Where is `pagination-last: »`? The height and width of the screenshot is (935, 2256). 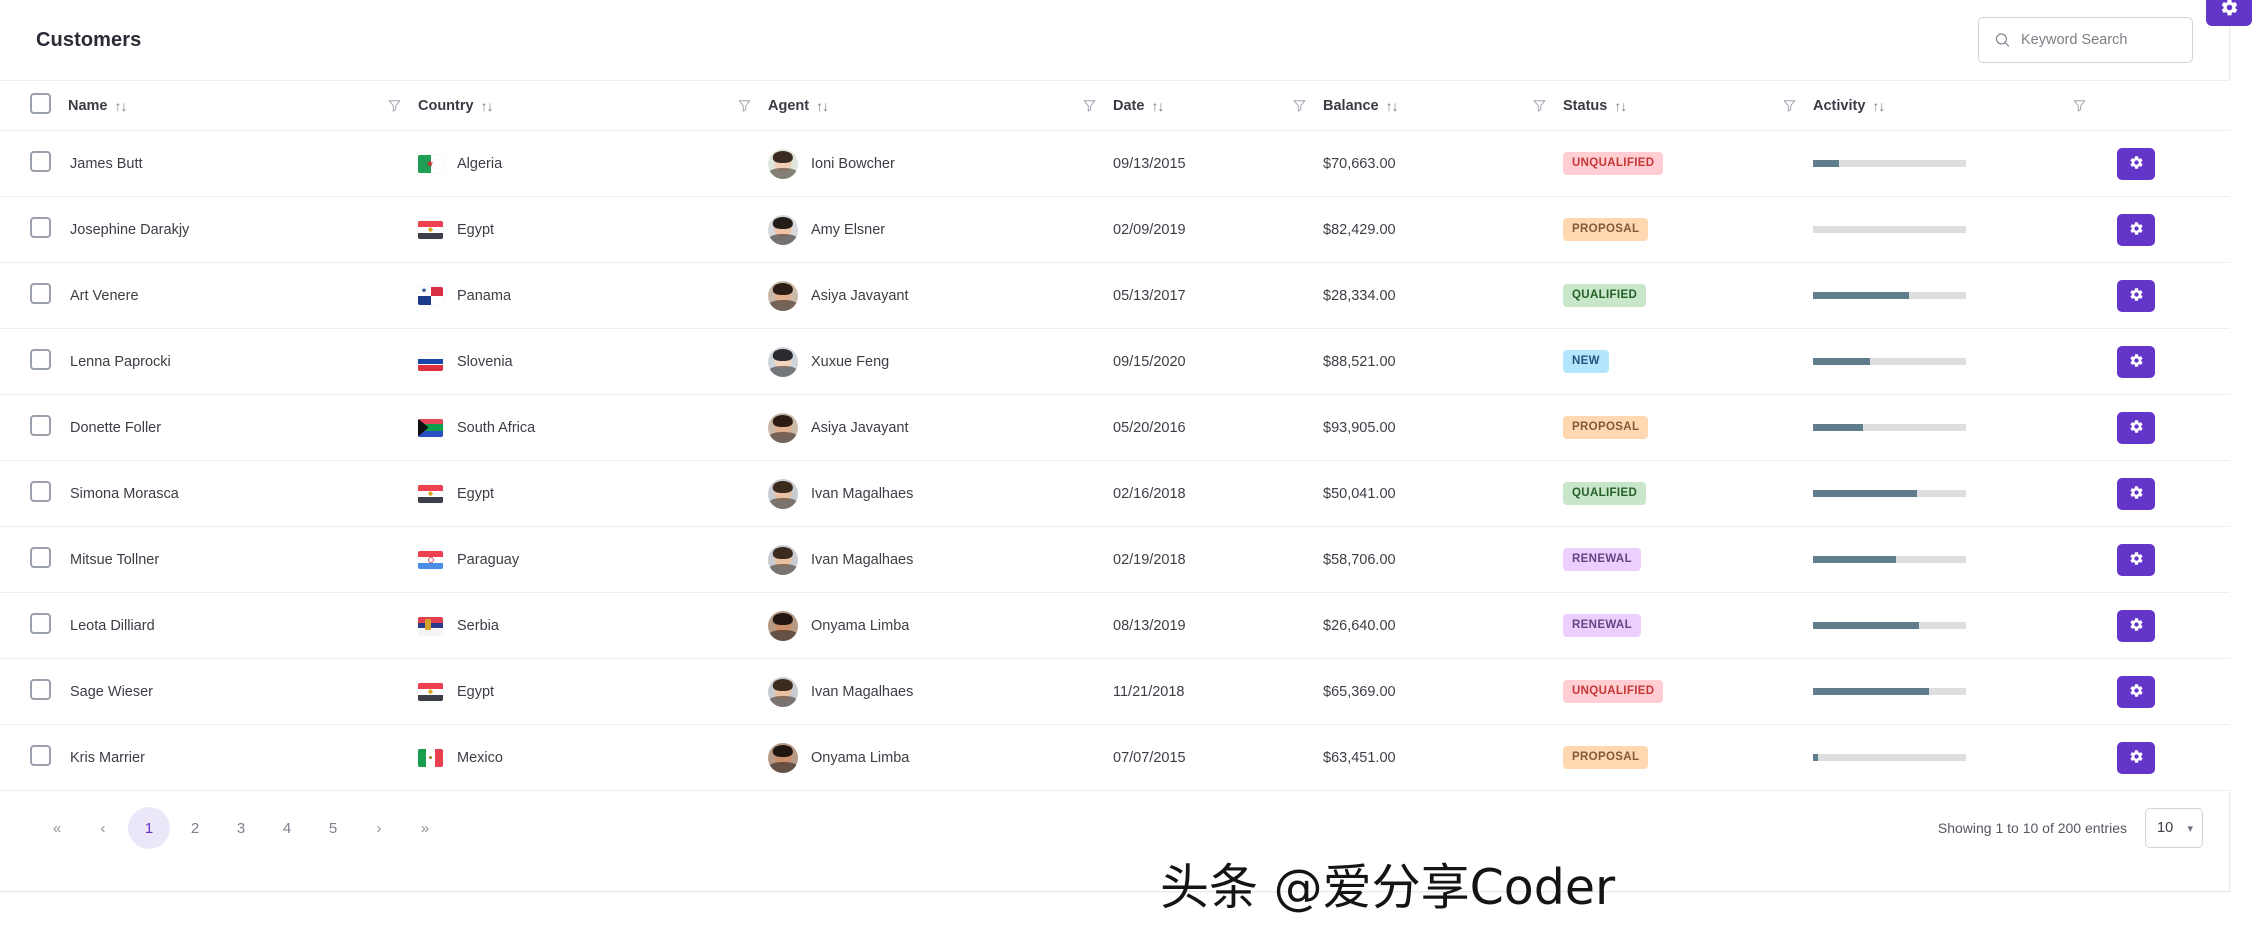 pagination-last: » is located at coordinates (425, 828).